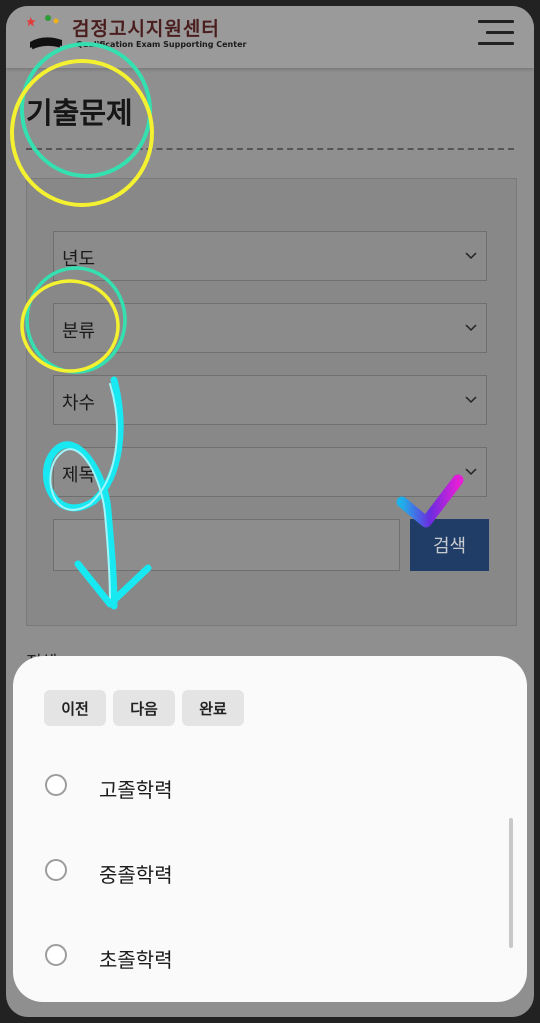 The width and height of the screenshot is (540, 1023). I want to click on logo-english-text: Qualification Exam Supporting Center, so click(161, 44).